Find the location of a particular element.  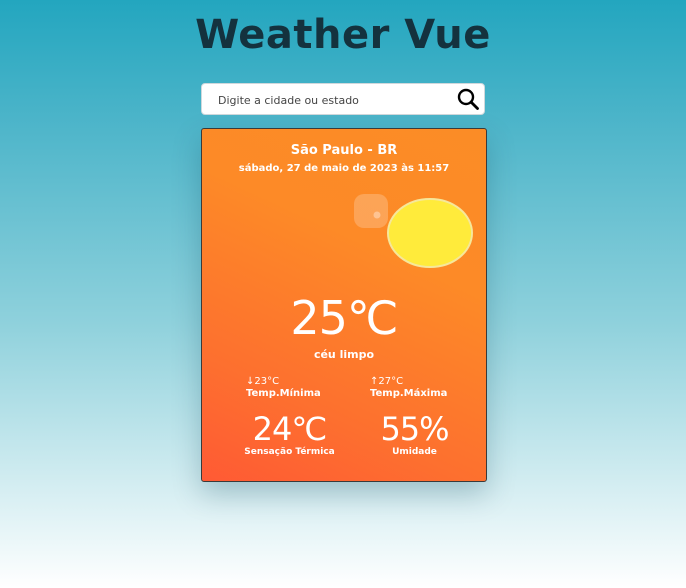

feels-like-label: Sensação Térmica is located at coordinates (289, 452).